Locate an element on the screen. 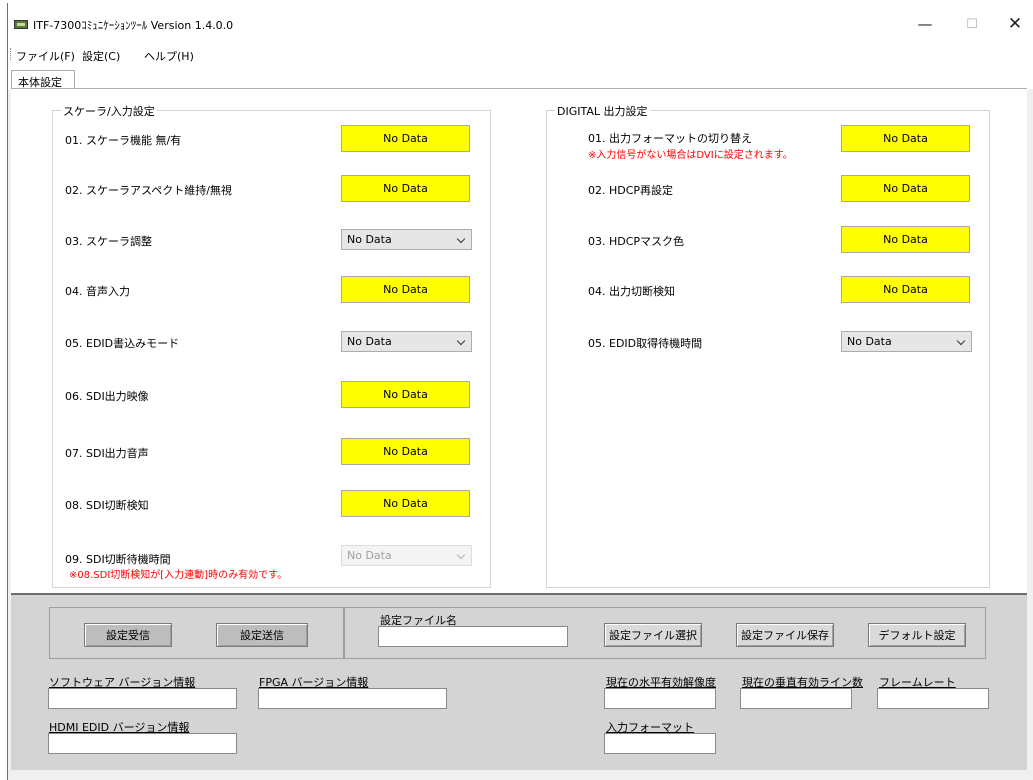 This screenshot has height=780, width=1033. save-file-button: 設定ファイル保存 is located at coordinates (785, 635).